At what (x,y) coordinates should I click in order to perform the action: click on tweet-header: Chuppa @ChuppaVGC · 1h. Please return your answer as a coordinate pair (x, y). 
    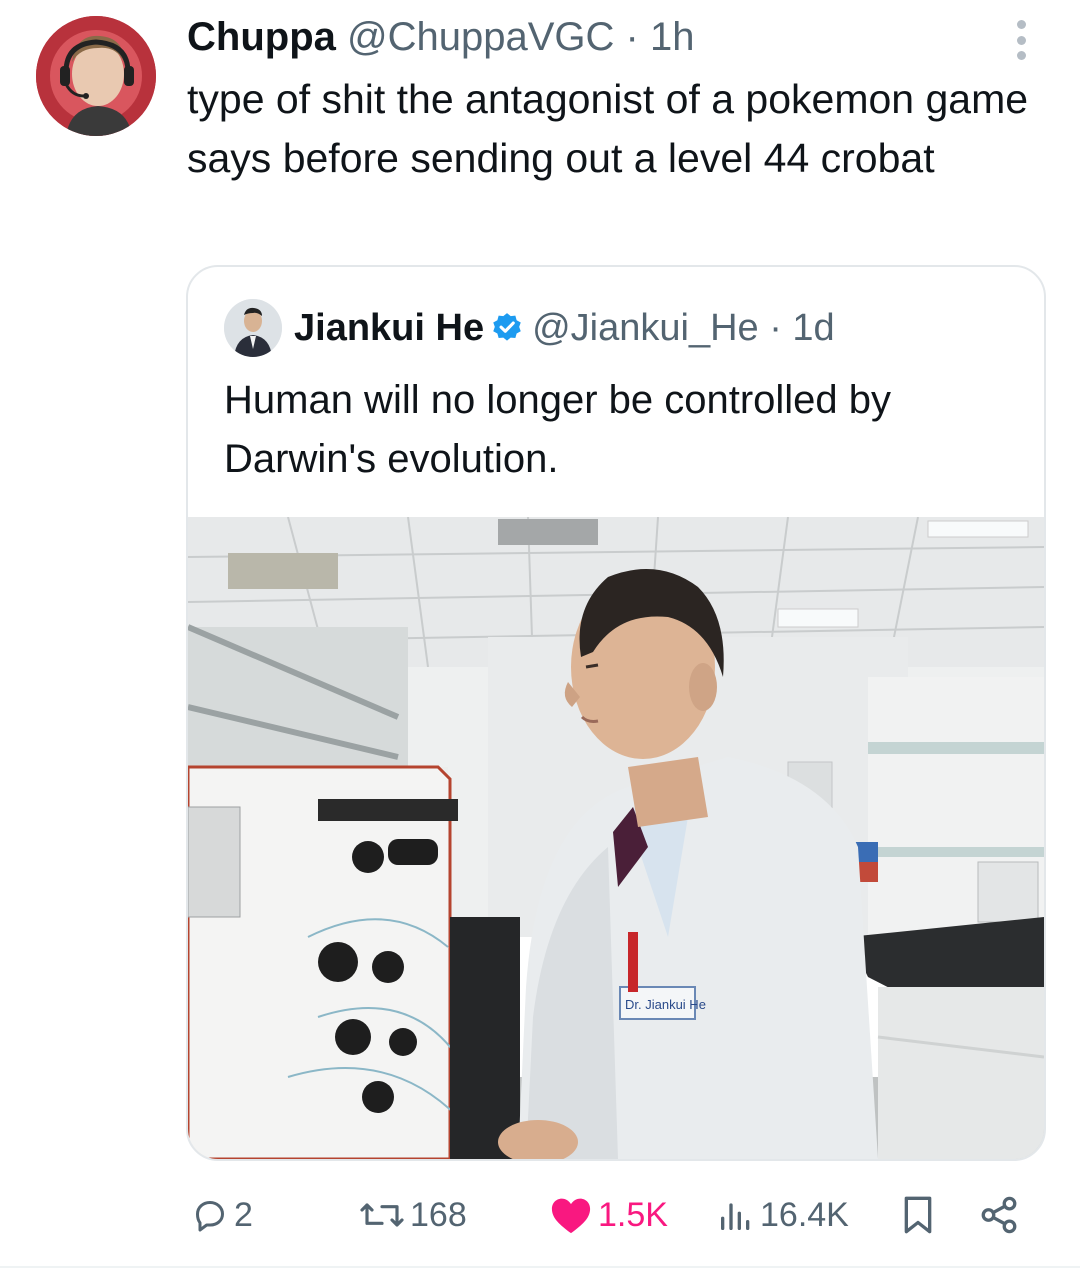
    Looking at the image, I should click on (440, 37).